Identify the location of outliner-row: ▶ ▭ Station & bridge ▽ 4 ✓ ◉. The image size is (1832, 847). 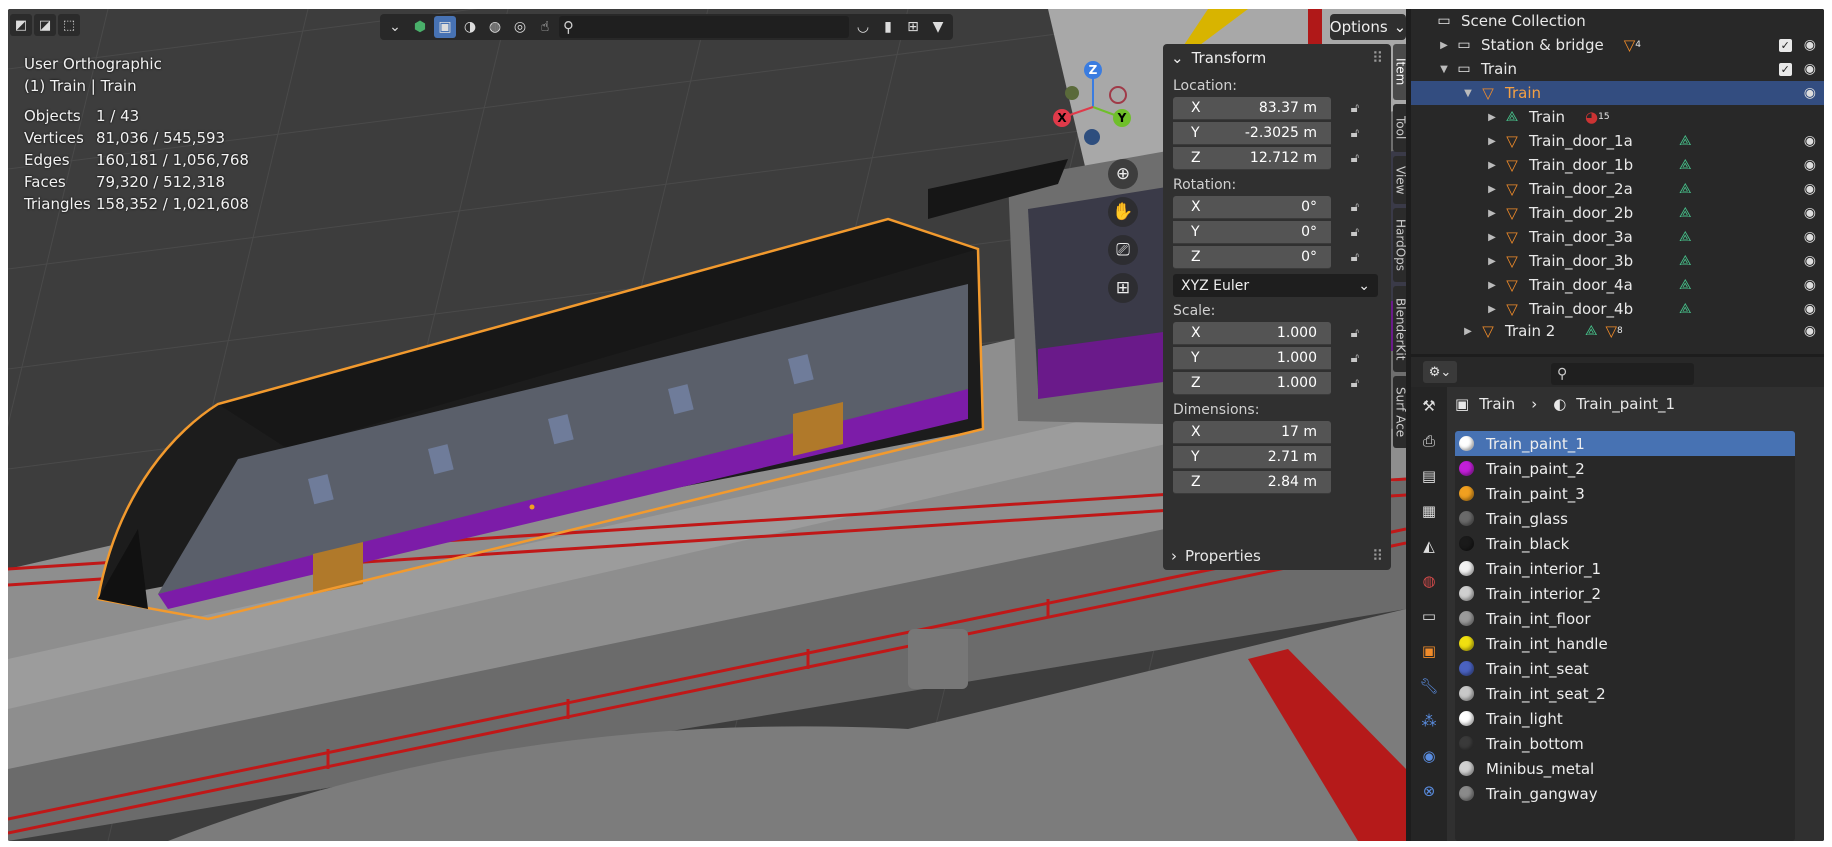
(1617, 45).